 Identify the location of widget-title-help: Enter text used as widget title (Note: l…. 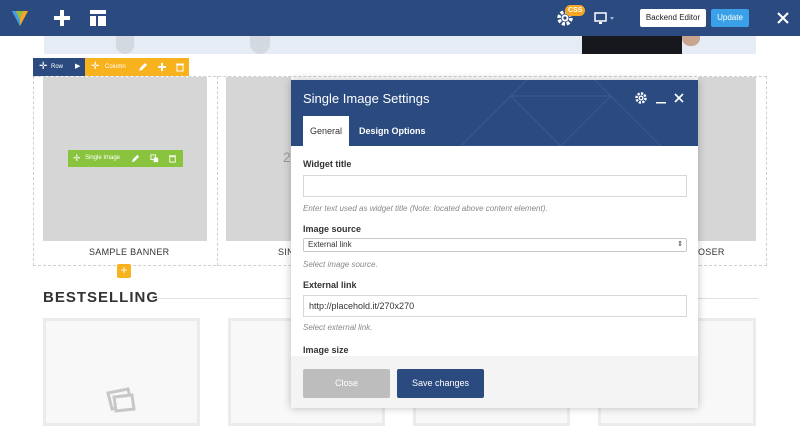
(425, 208).